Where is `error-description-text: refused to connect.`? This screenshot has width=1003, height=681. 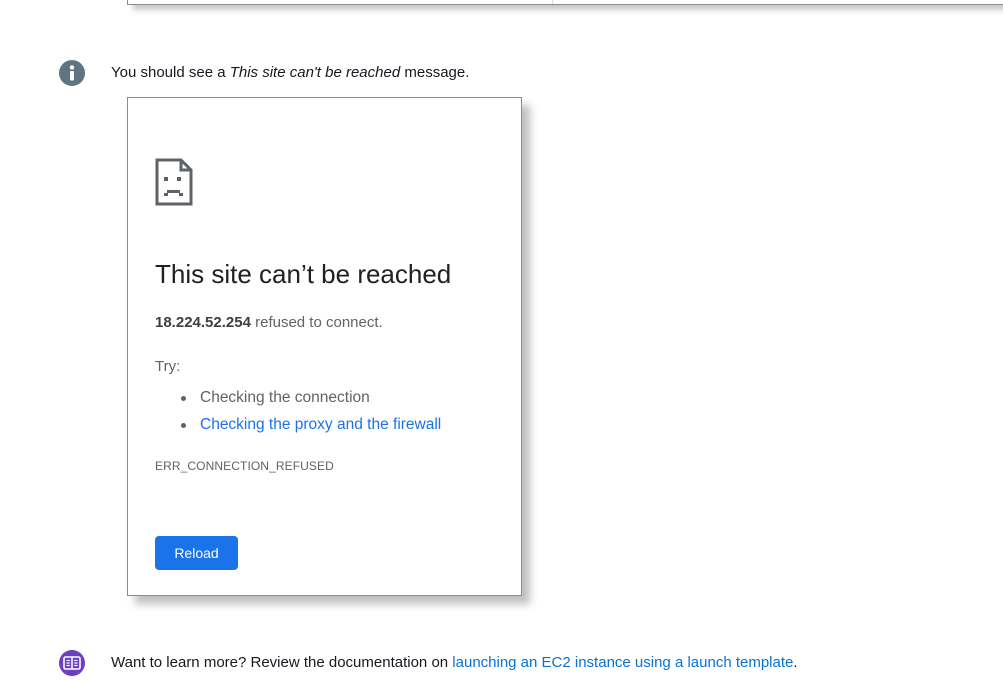 error-description-text: refused to connect. is located at coordinates (316, 322).